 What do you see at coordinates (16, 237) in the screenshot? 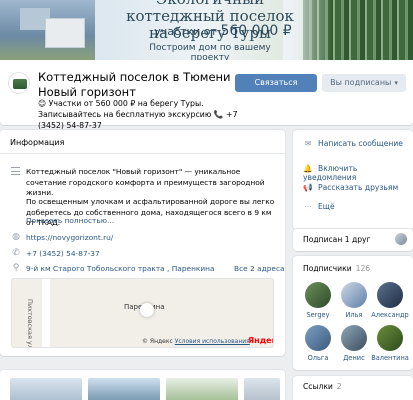
I see `globe-icon: ◍` at bounding box center [16, 237].